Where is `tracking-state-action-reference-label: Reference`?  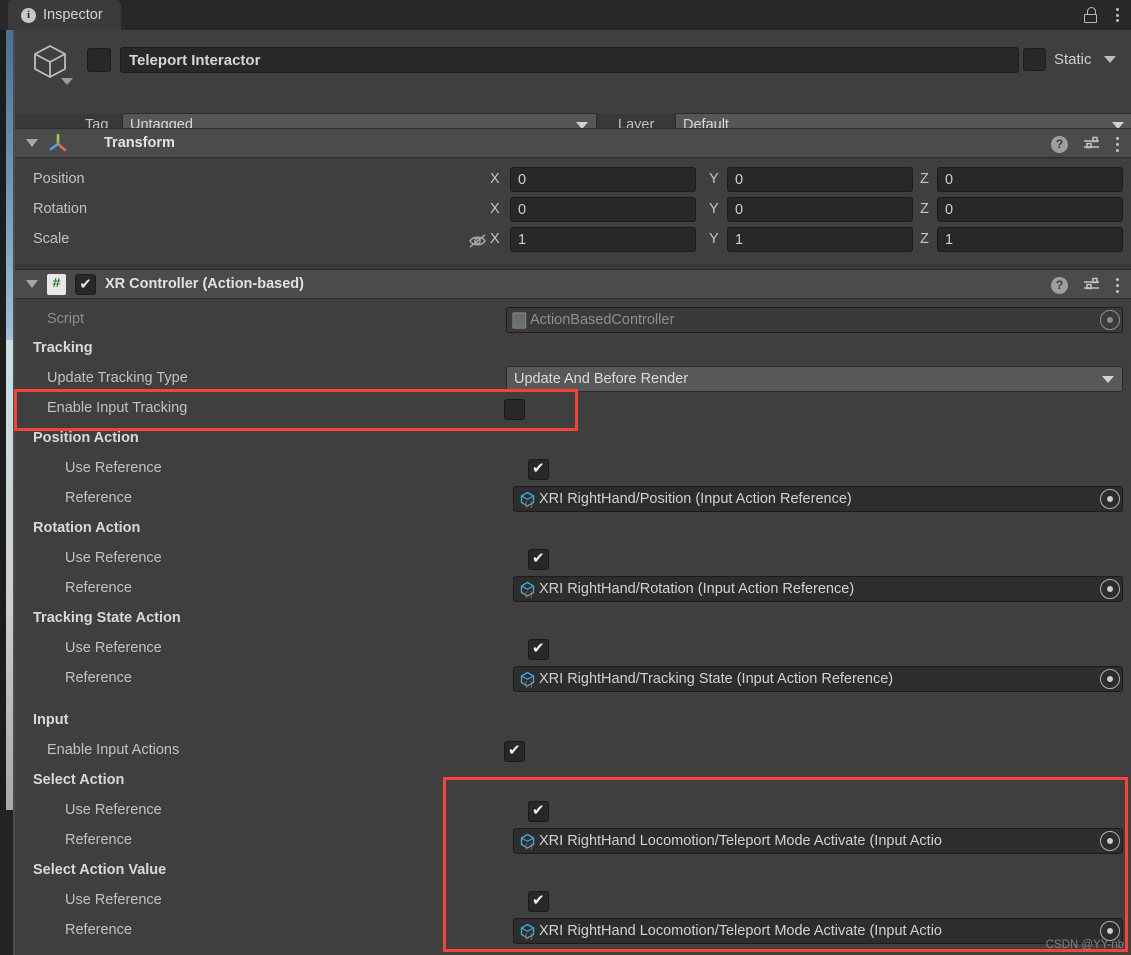
tracking-state-action-reference-label: Reference is located at coordinates (98, 678).